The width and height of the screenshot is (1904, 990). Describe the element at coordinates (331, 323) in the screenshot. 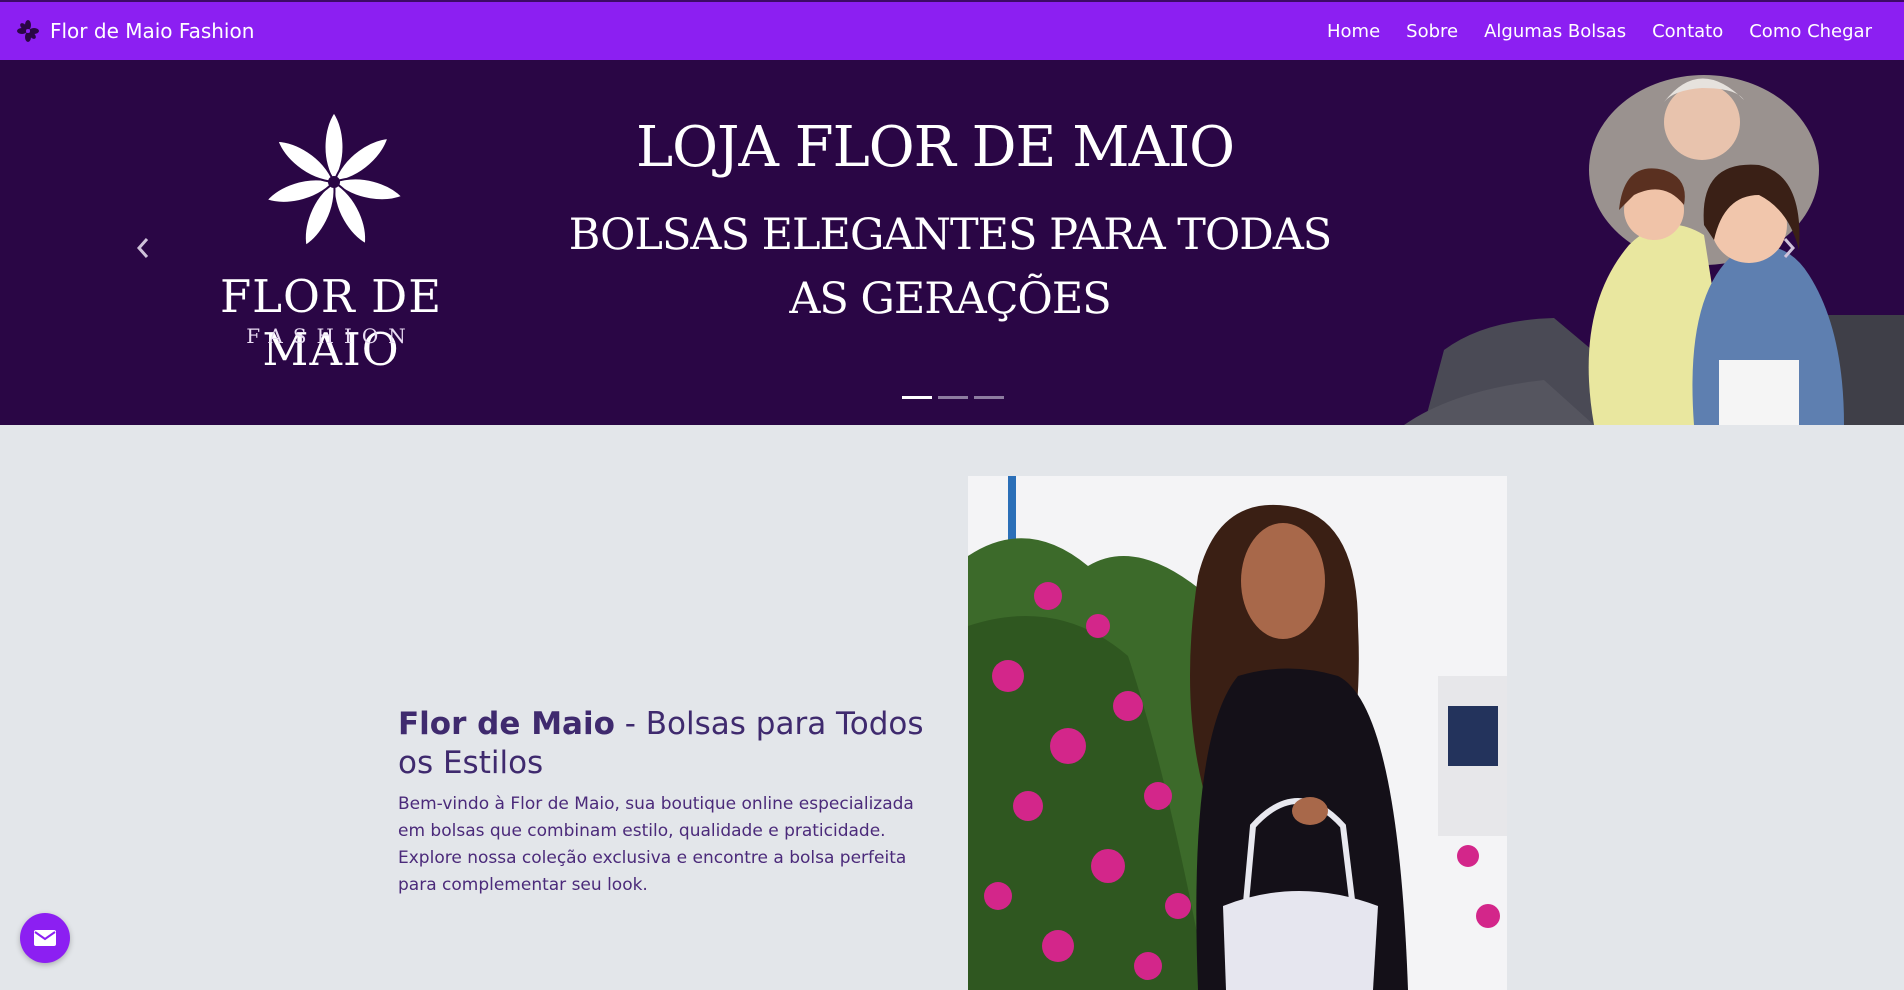

I see `logo-name: FLOR DE MAIO` at that location.